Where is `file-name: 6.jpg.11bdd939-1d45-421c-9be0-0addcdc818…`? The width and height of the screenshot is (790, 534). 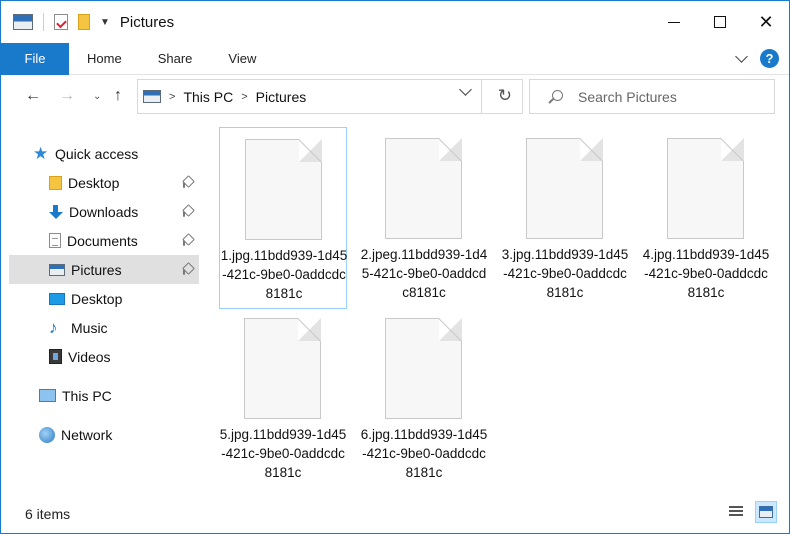
file-name: 6.jpg.11bdd939-1d45-421c-9be0-0addcdc818… is located at coordinates (424, 453).